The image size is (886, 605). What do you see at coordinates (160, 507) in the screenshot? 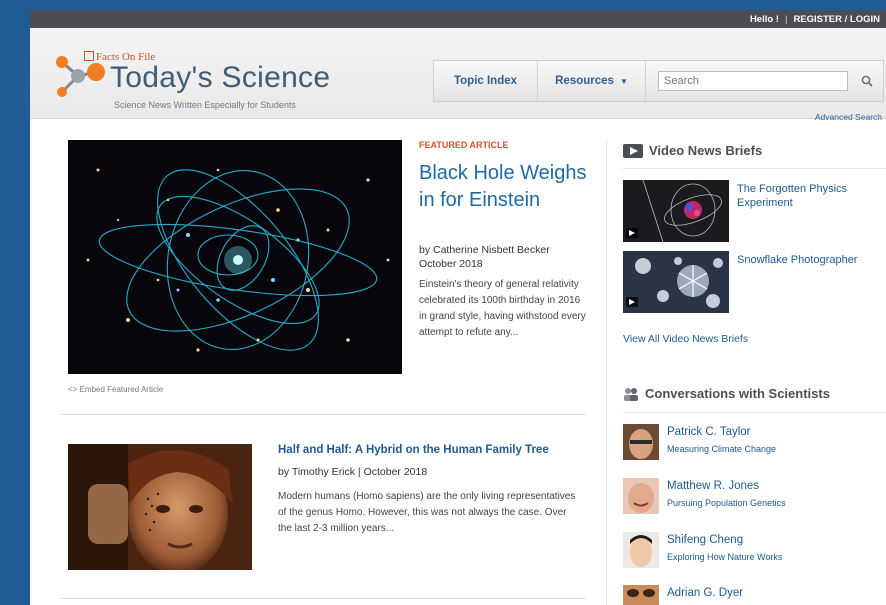
I see `article-image` at bounding box center [160, 507].